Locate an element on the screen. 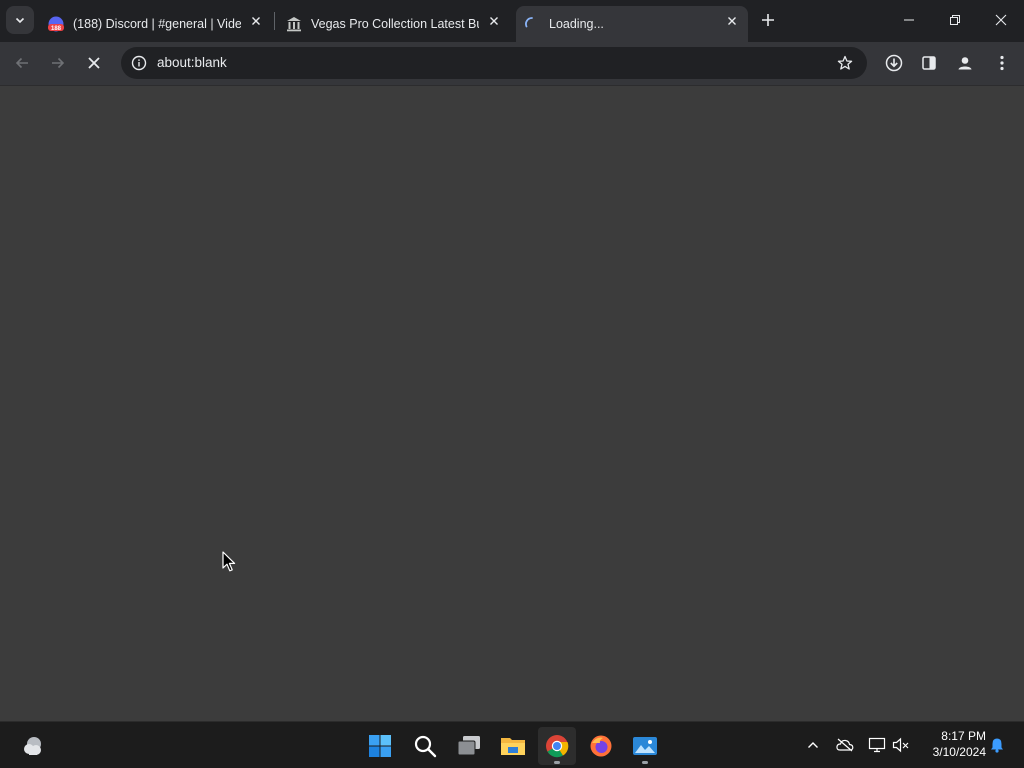  volume-tray-button is located at coordinates (901, 745).